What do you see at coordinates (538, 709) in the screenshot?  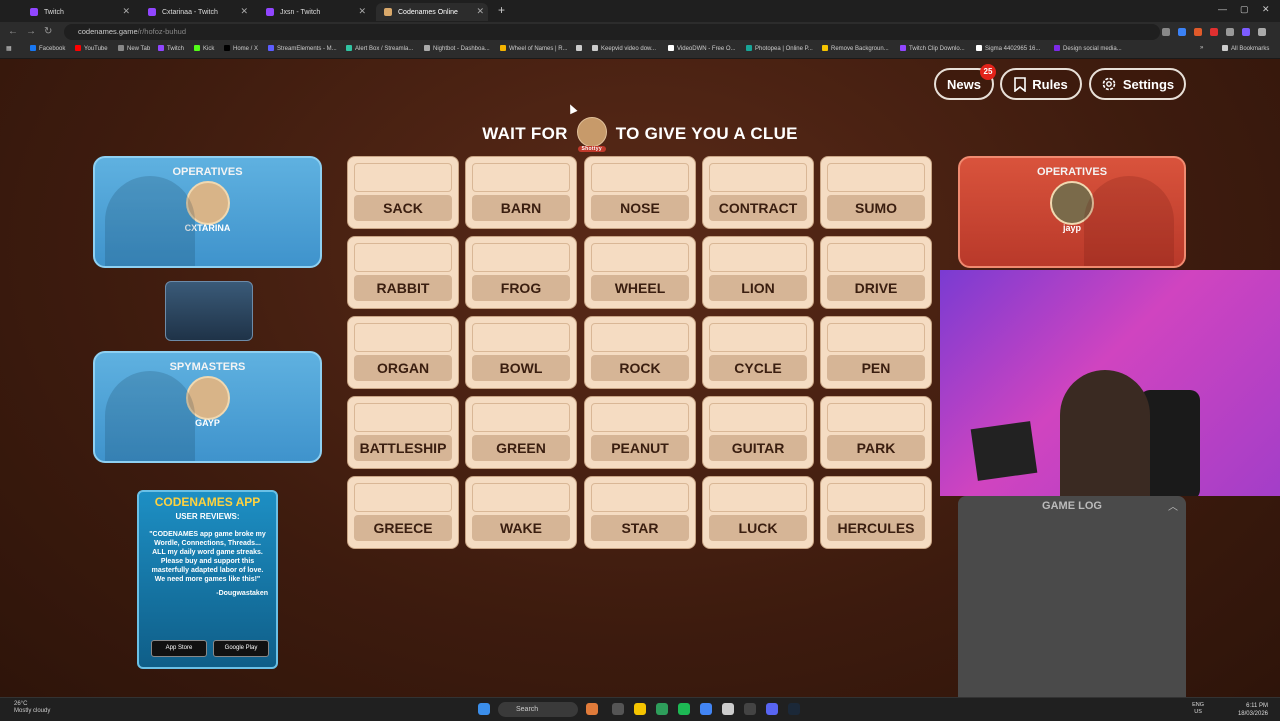 I see `taskbar-search: Search` at bounding box center [538, 709].